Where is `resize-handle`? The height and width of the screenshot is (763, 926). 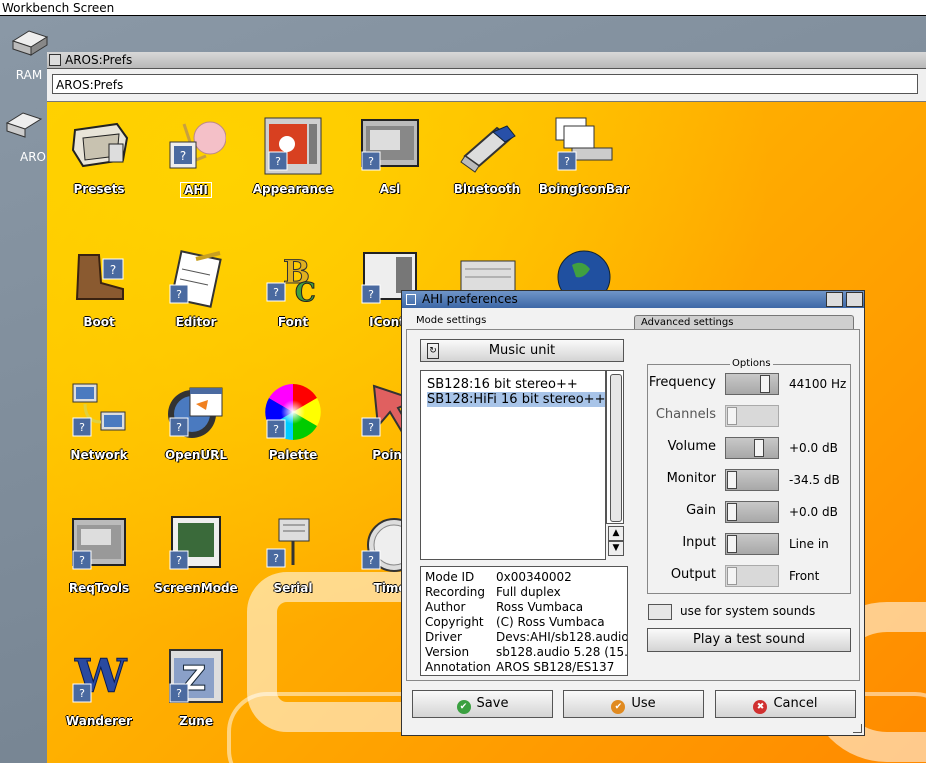
resize-handle is located at coordinates (857, 728).